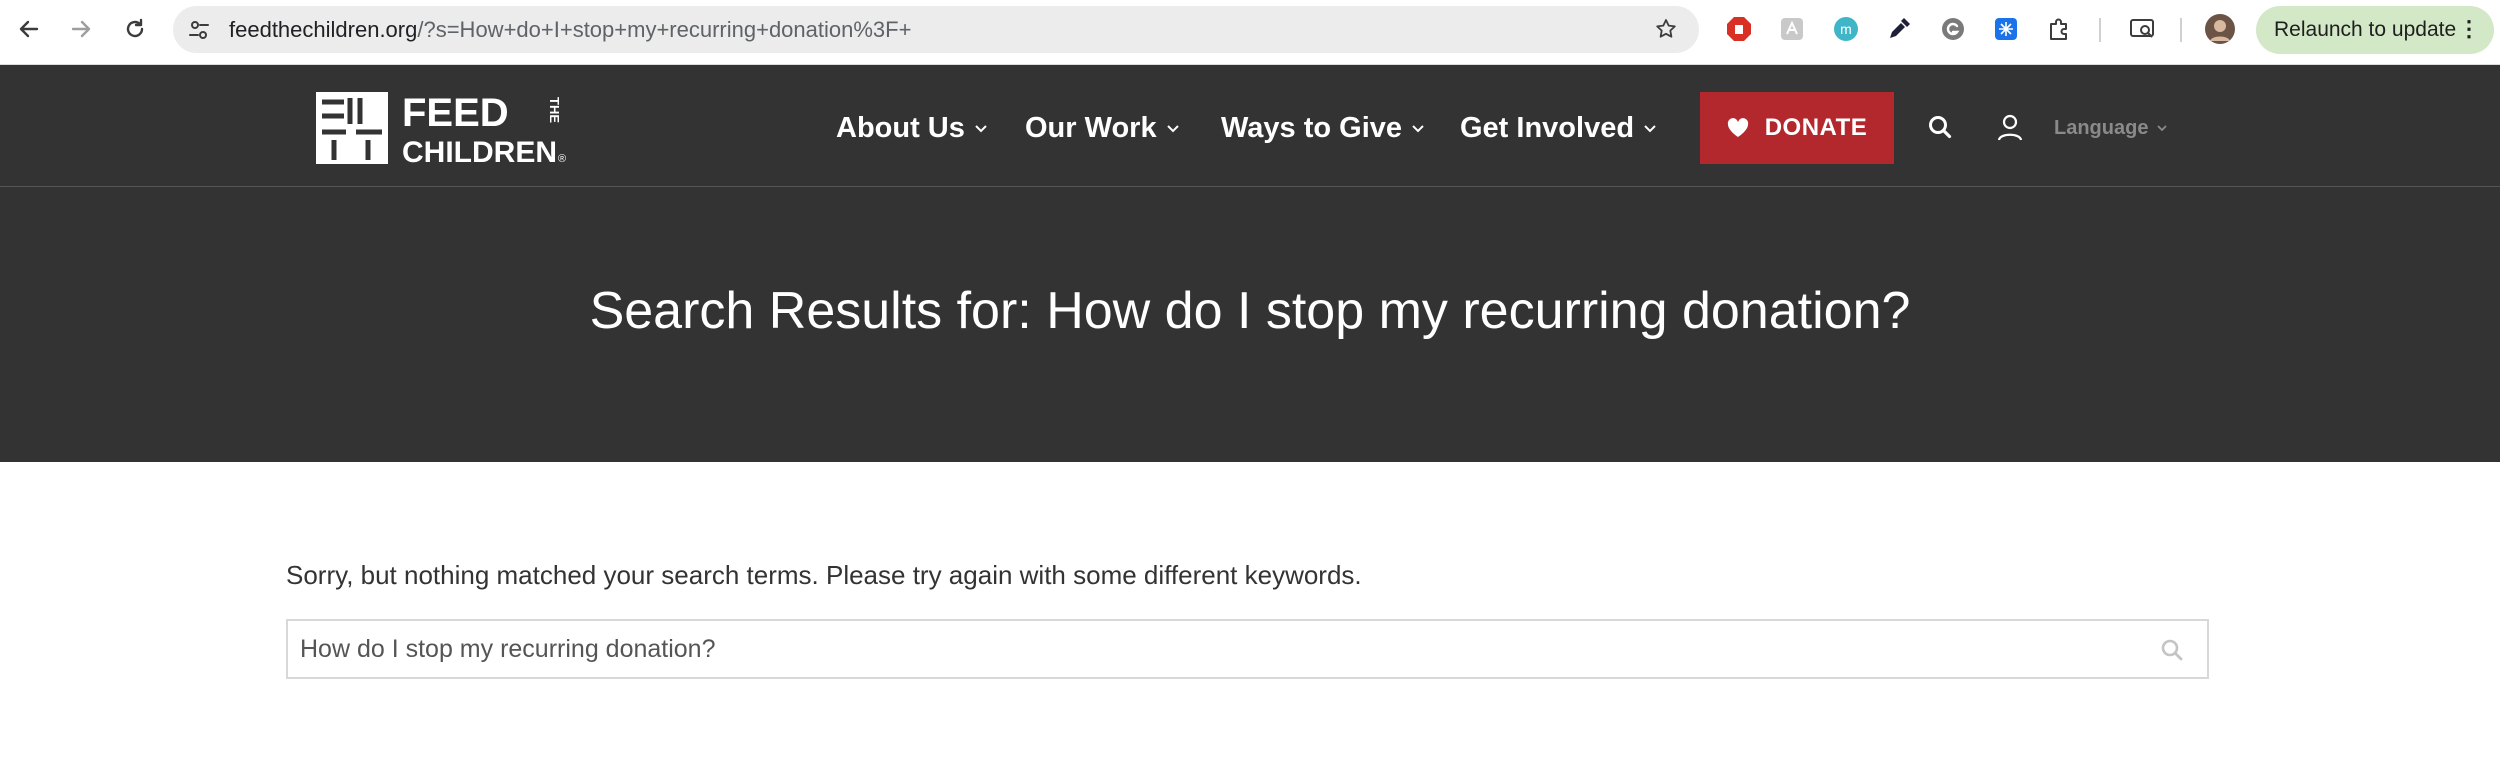 The width and height of the screenshot is (2500, 775). I want to click on nav-get-involved: Get Involved, so click(1559, 128).